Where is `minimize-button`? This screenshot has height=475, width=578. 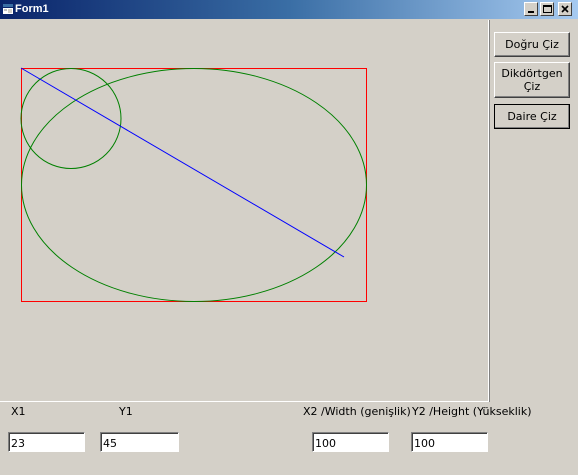 minimize-button is located at coordinates (531, 9).